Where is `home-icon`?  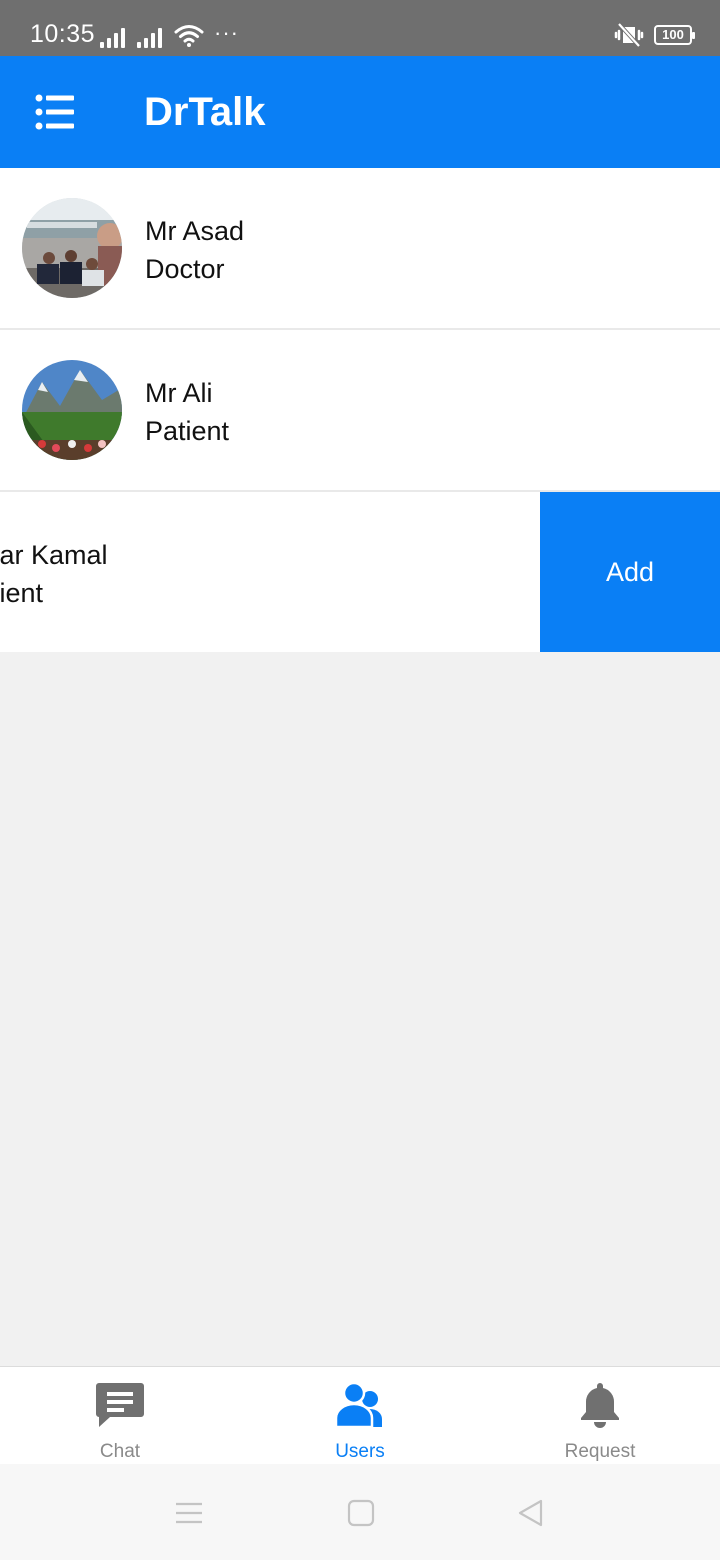
home-icon is located at coordinates (361, 1513).